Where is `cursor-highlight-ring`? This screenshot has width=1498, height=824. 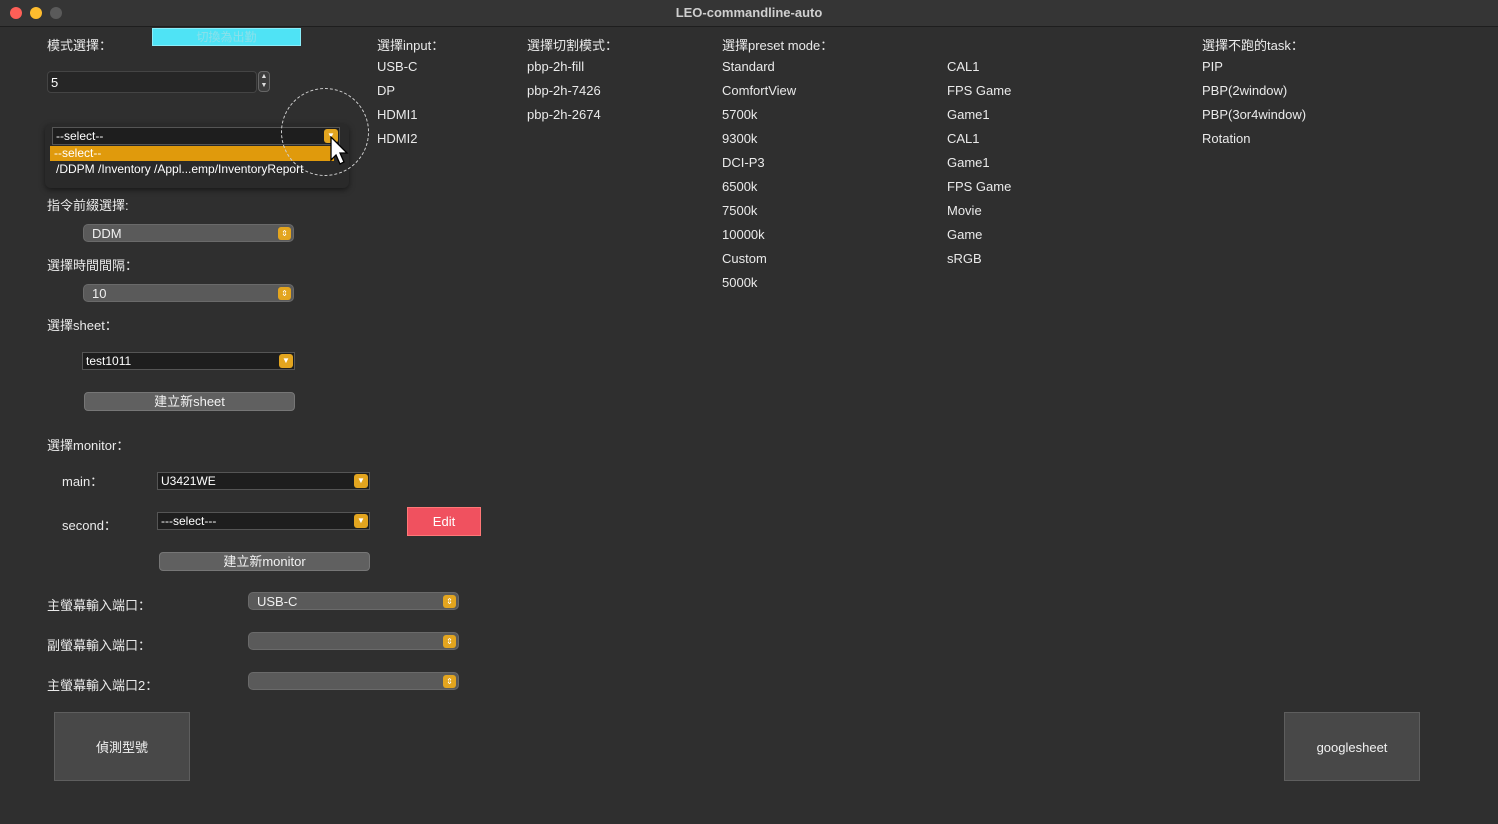
cursor-highlight-ring is located at coordinates (325, 132).